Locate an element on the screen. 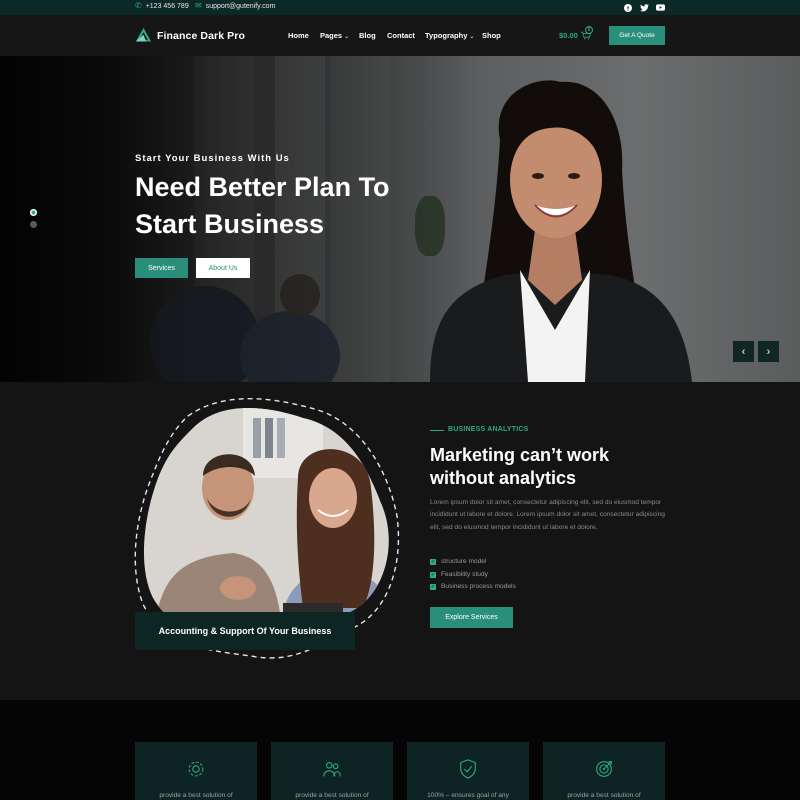 The image size is (800, 800). logo-icon is located at coordinates (143, 34).